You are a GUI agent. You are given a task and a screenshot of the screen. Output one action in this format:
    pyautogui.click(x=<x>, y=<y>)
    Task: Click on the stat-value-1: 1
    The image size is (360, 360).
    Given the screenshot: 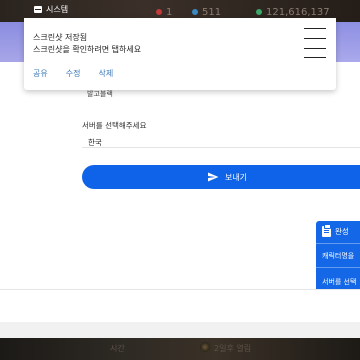 What is the action you would take?
    pyautogui.click(x=169, y=12)
    